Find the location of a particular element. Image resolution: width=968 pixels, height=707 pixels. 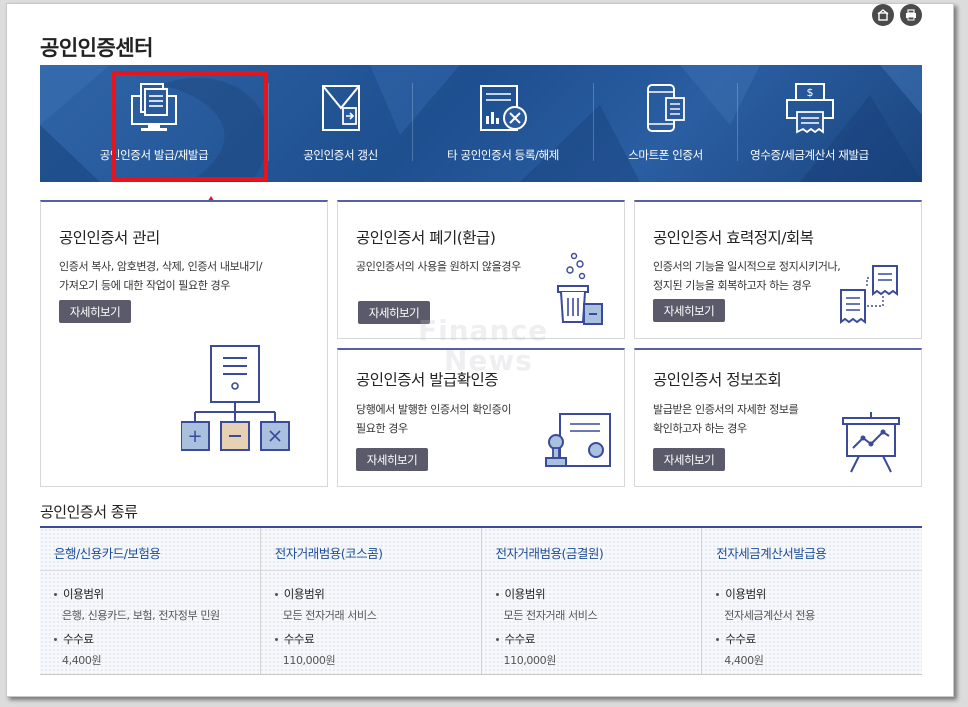

type-name: 전자거래범용(코스콤) is located at coordinates (328, 553).